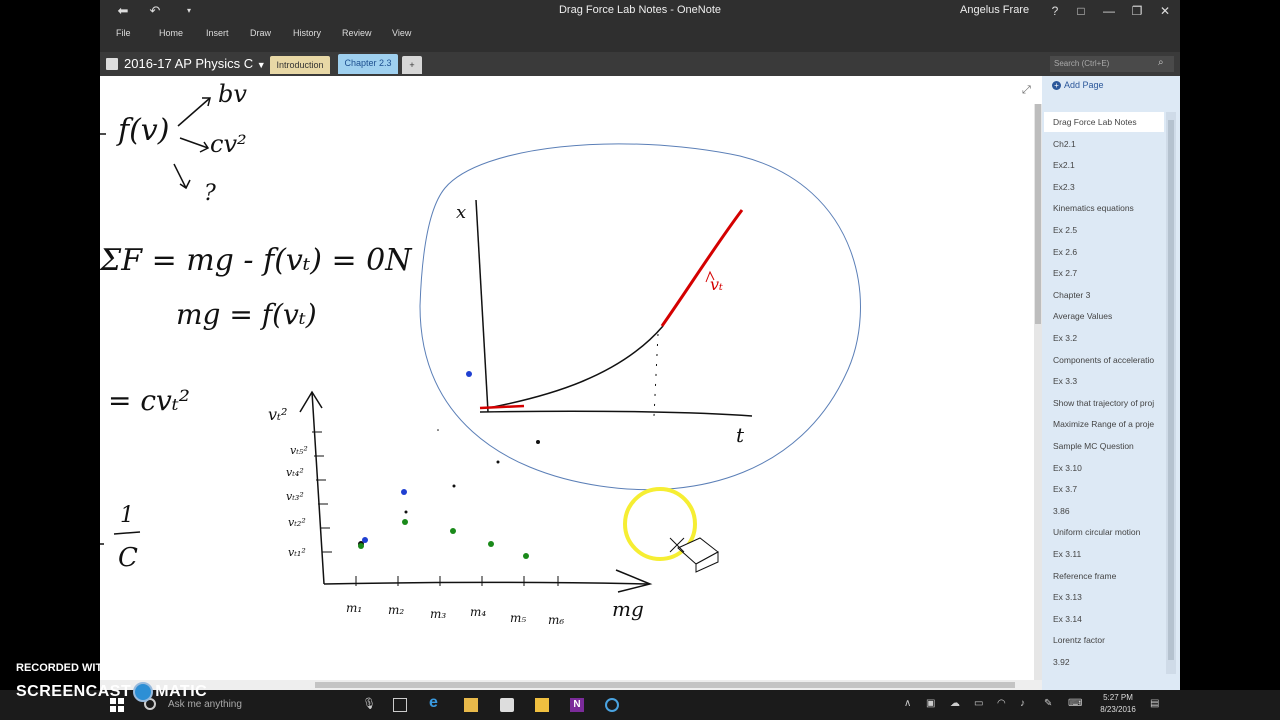 The width and height of the screenshot is (1280, 720). What do you see at coordinates (471, 705) in the screenshot?
I see `file-explorer-icon` at bounding box center [471, 705].